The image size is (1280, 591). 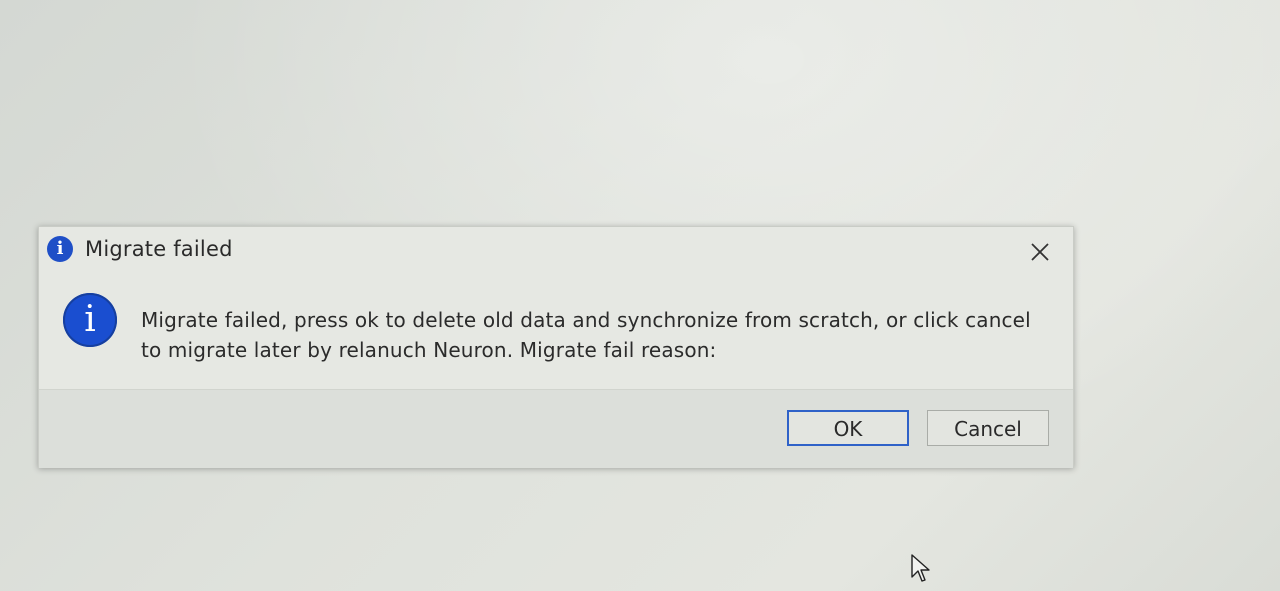 I want to click on close-button, so click(x=1040, y=252).